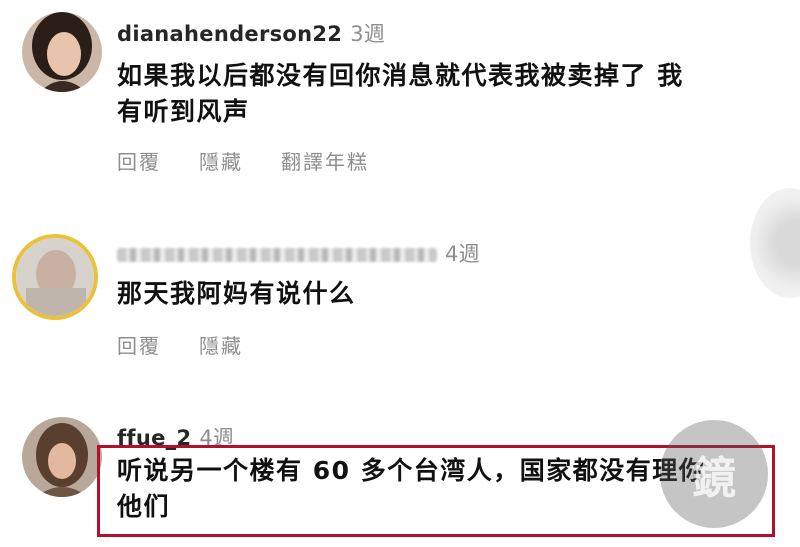  What do you see at coordinates (457, 94) in the screenshot?
I see `comment-text: 如果我以后都没有回你消息就代表我被卖掉了 我 有听到风声` at bounding box center [457, 94].